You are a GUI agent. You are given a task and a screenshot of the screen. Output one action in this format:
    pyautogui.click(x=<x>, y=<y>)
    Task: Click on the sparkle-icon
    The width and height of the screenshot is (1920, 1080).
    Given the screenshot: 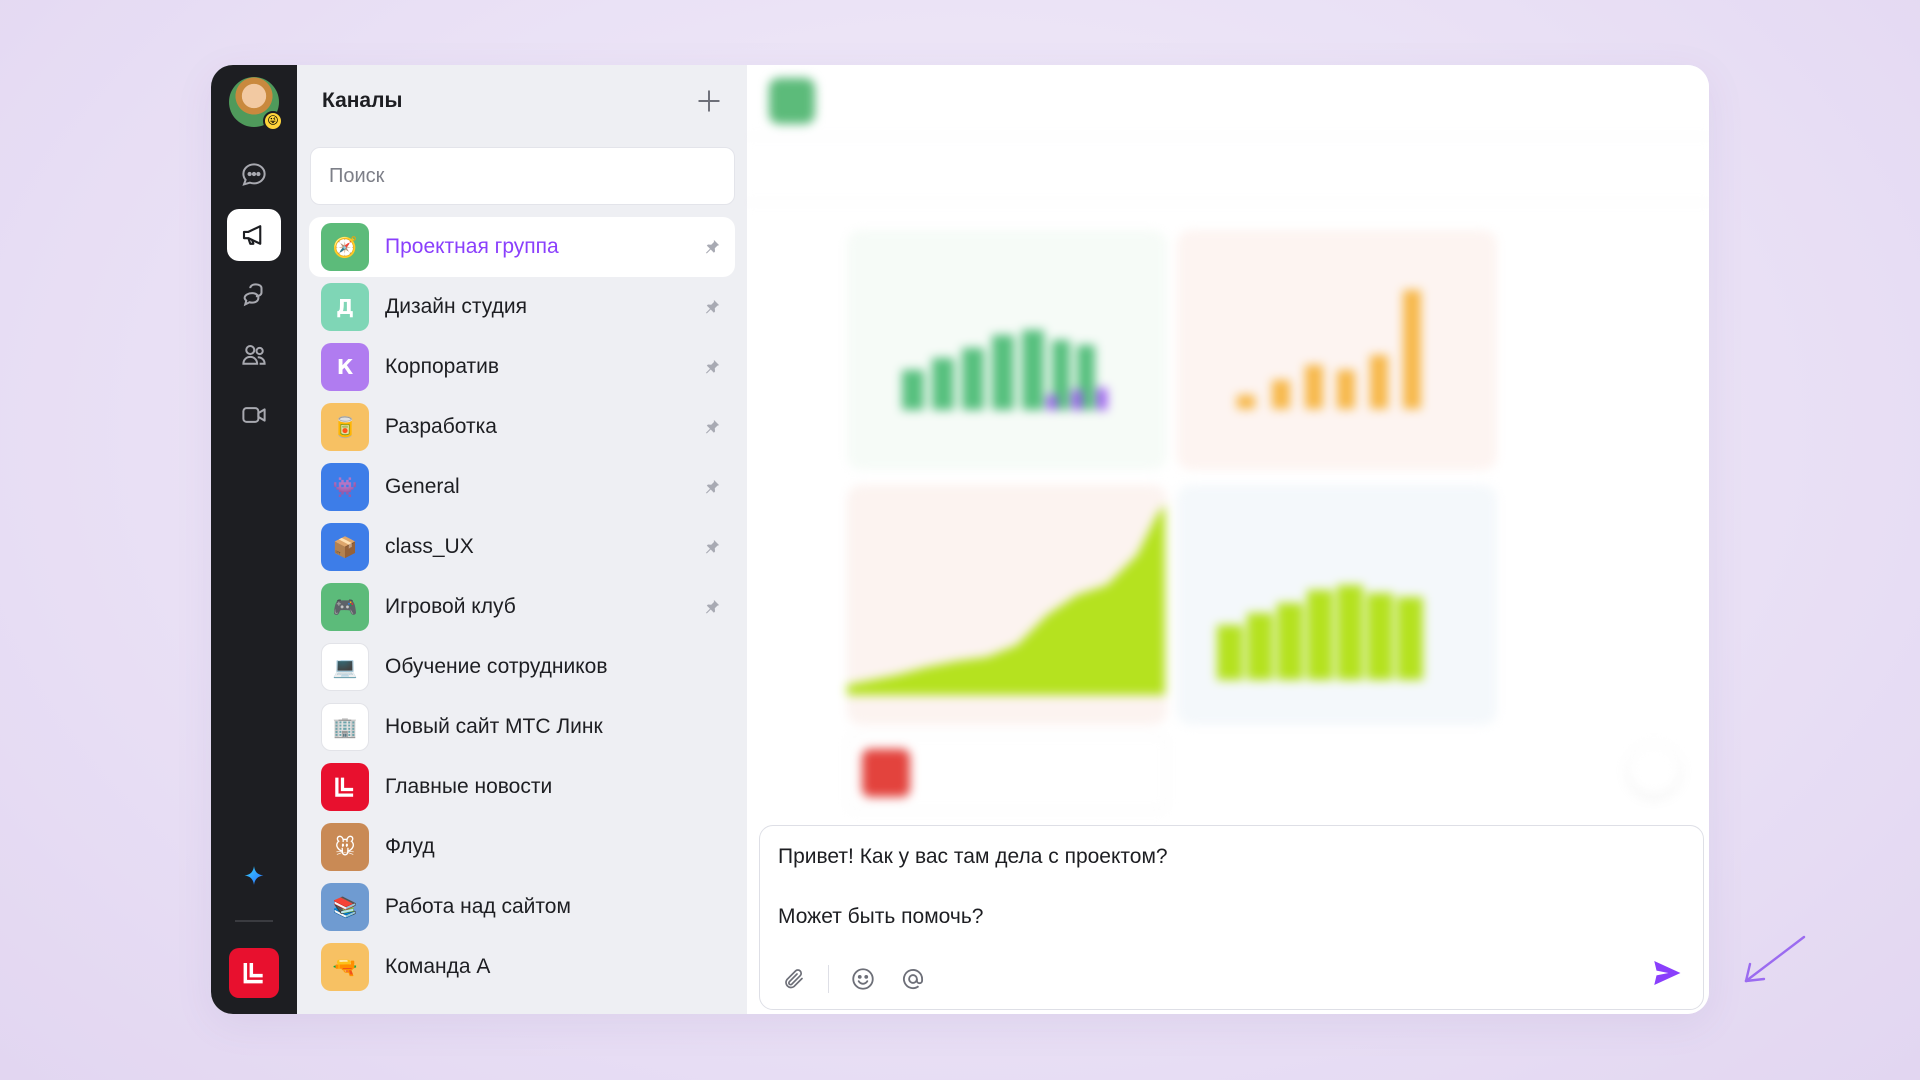 What is the action you would take?
    pyautogui.click(x=254, y=875)
    